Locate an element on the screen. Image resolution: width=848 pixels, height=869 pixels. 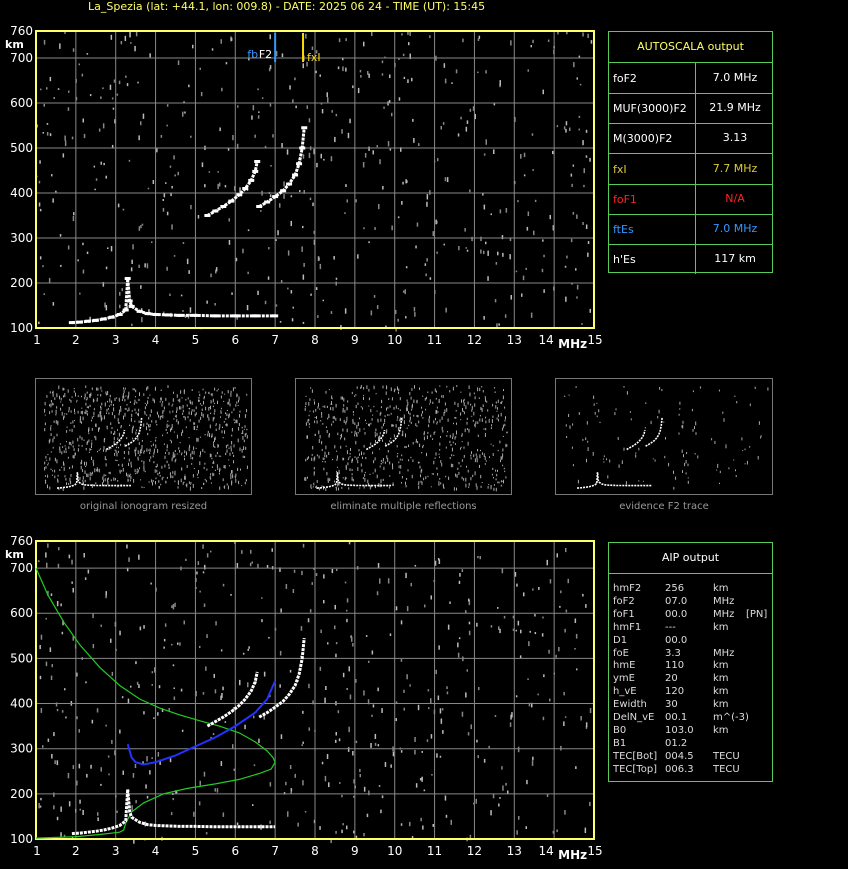
autoscala-param-name: foF1 is located at coordinates (625, 199).